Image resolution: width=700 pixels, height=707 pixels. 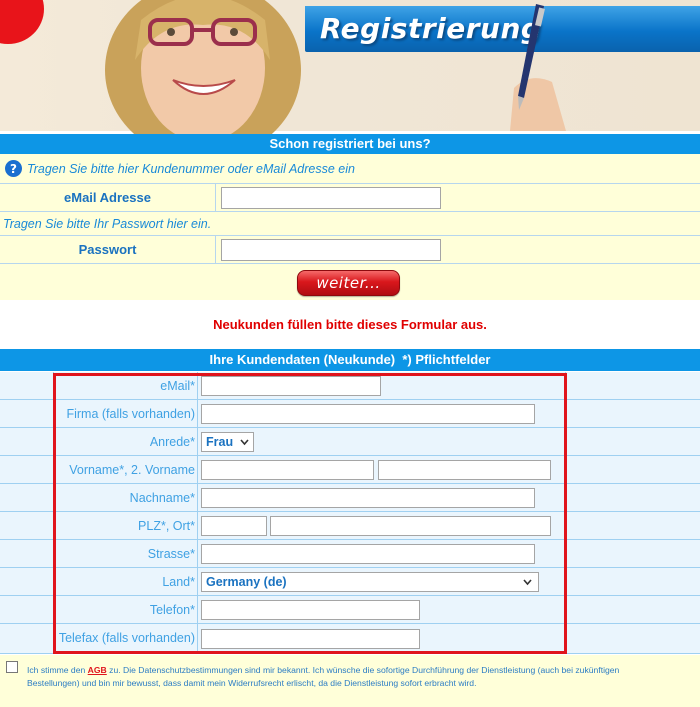 I want to click on password-hint-row: Tragen Sie bitte Ihr Passwort hier ein., so click(x=350, y=224).